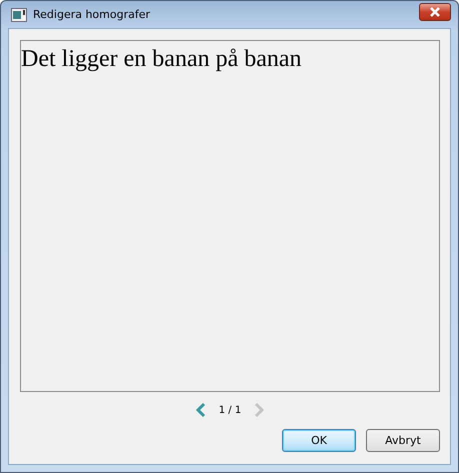 The width and height of the screenshot is (459, 473). I want to click on window-title: Redigera homografer, so click(92, 14).